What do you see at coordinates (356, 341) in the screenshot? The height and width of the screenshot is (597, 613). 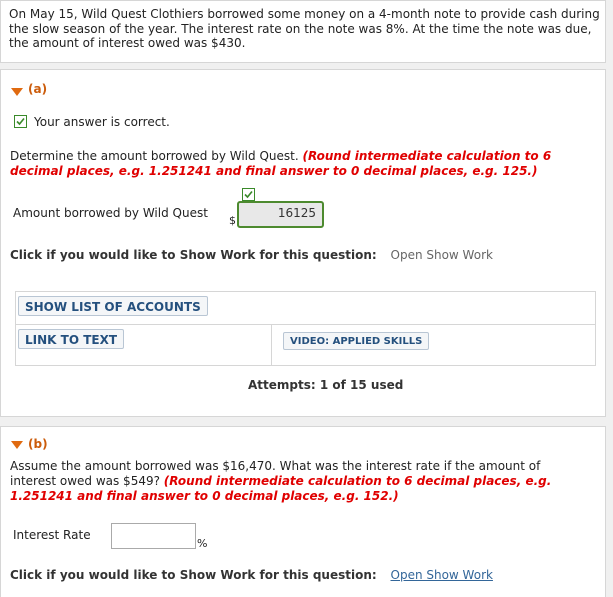 I see `video-applied-skills-button: VIDEO: APPLIED SKILLS` at bounding box center [356, 341].